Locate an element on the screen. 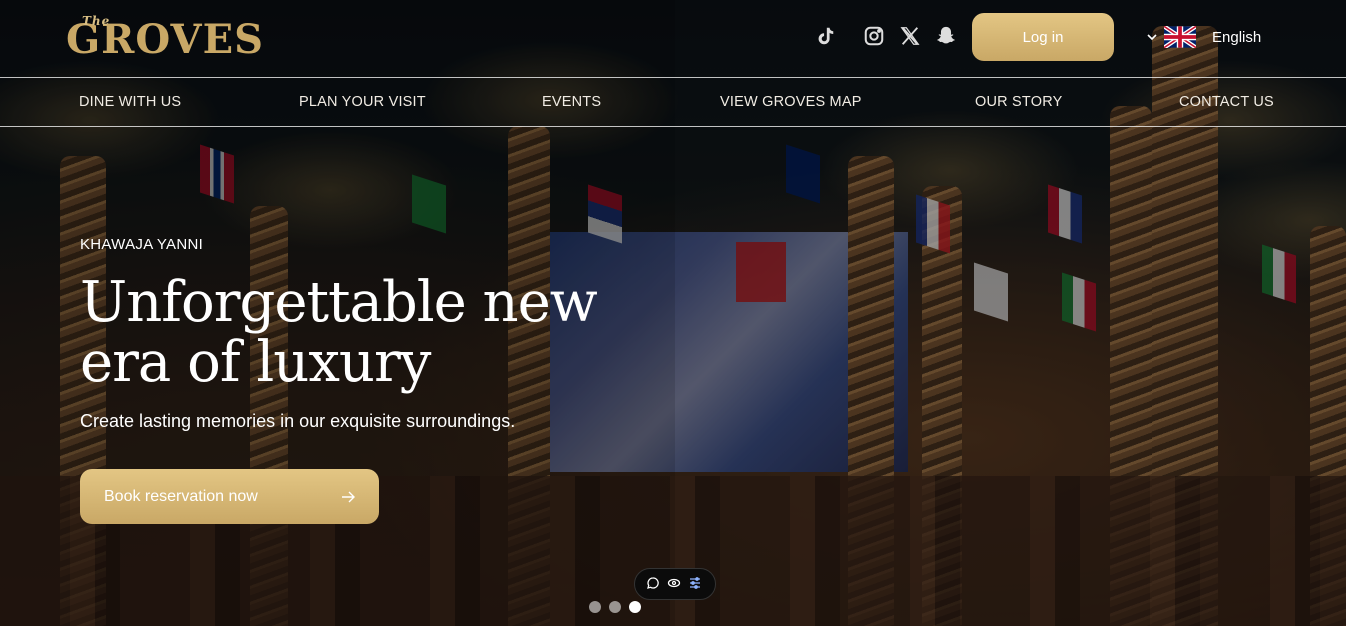 Image resolution: width=1346 pixels, height=626 pixels. hero-headline-line2: era of luxury is located at coordinates (255, 362).